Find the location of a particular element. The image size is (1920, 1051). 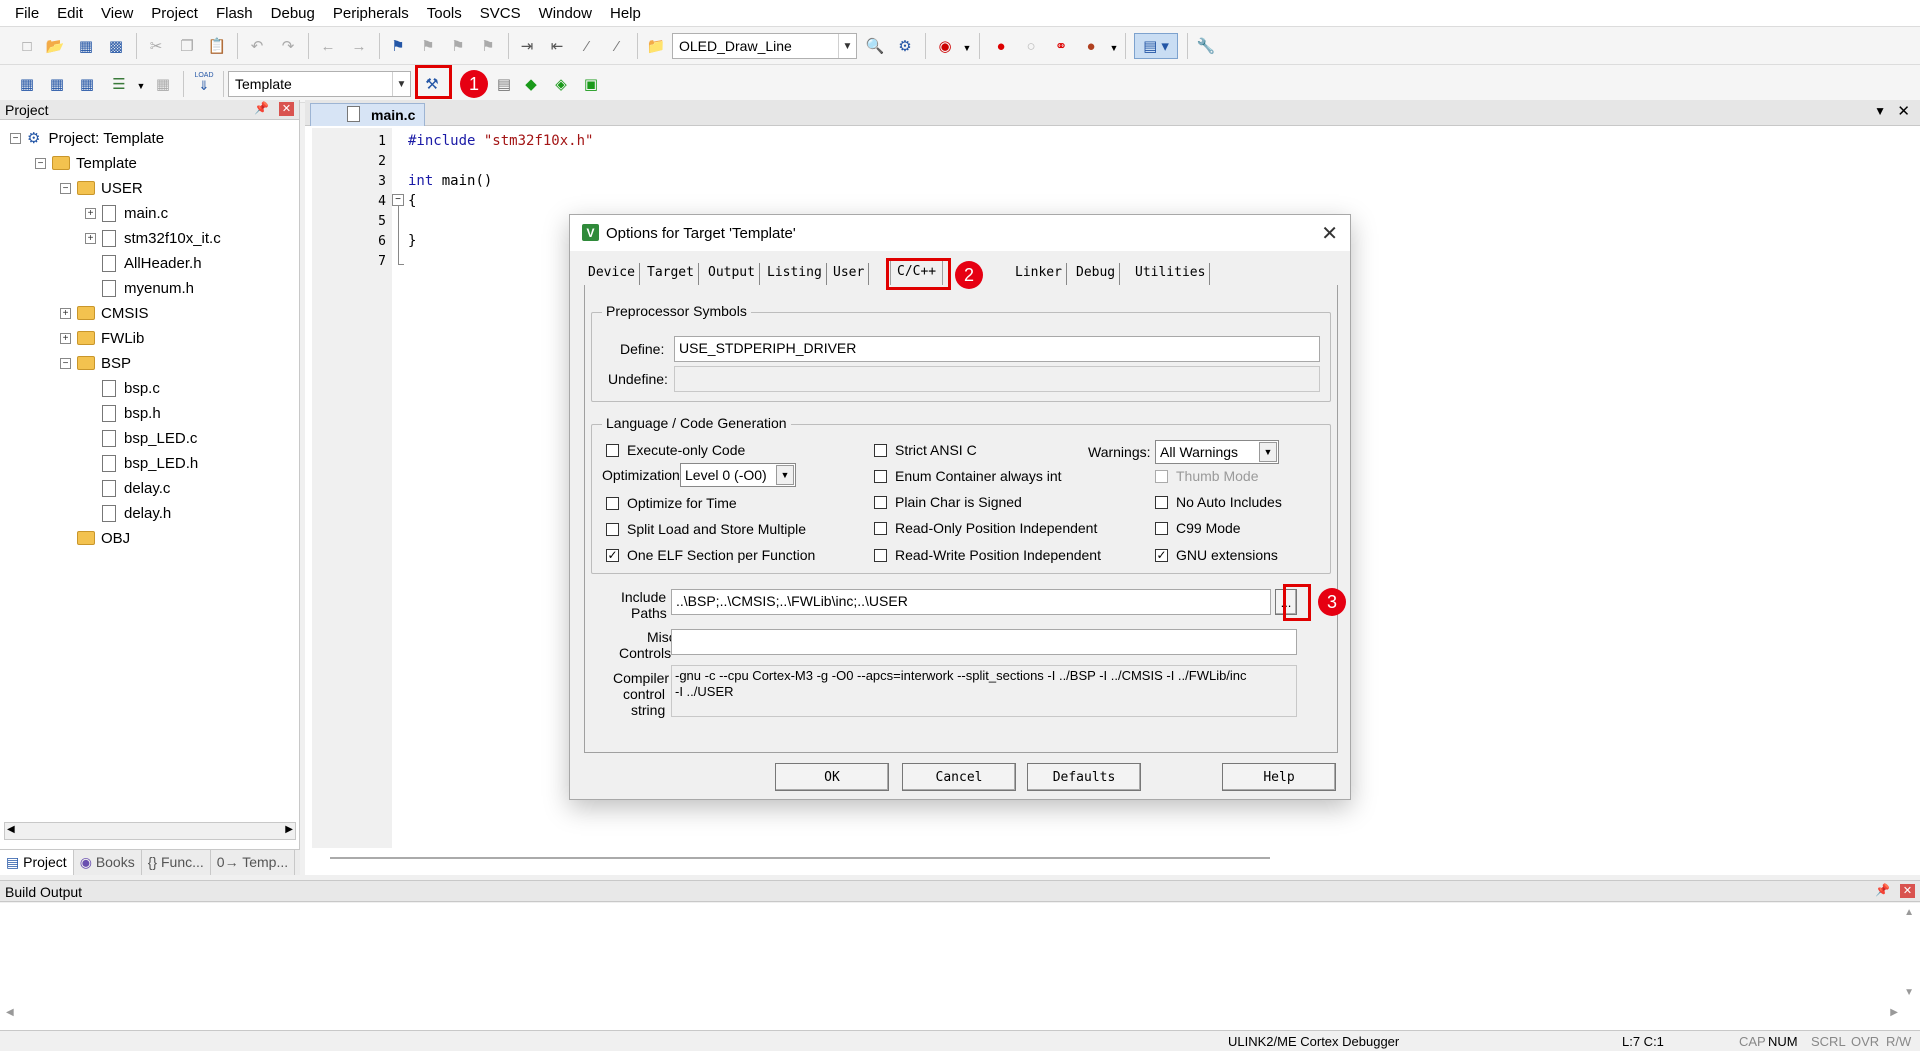

indent-icon: ⇥ is located at coordinates (527, 46).